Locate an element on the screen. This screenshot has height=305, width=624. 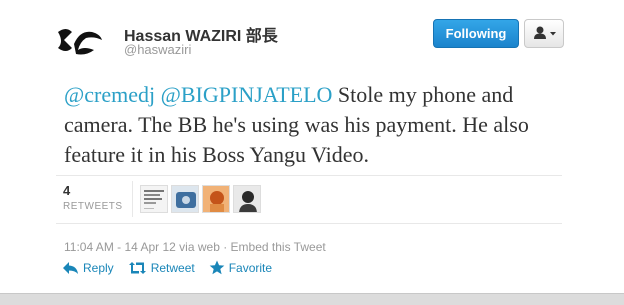
following-button: Following is located at coordinates (476, 33).